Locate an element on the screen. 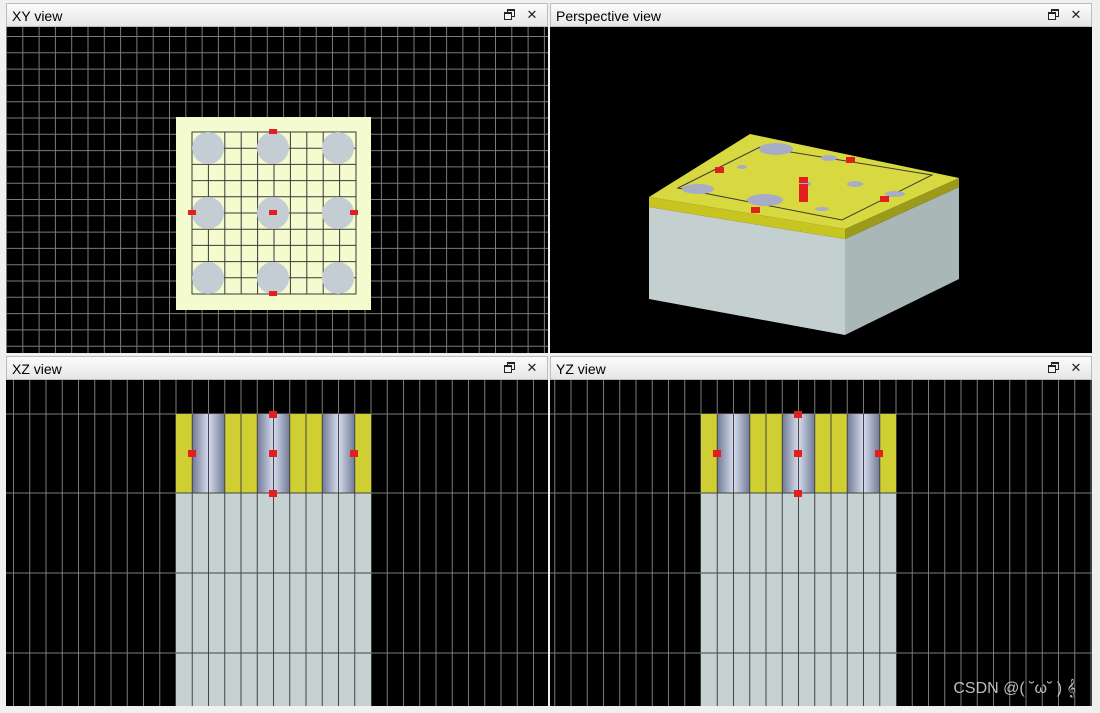 This screenshot has width=1100, height=713. xy-view-titlebar: XY view ✕ is located at coordinates (277, 15).